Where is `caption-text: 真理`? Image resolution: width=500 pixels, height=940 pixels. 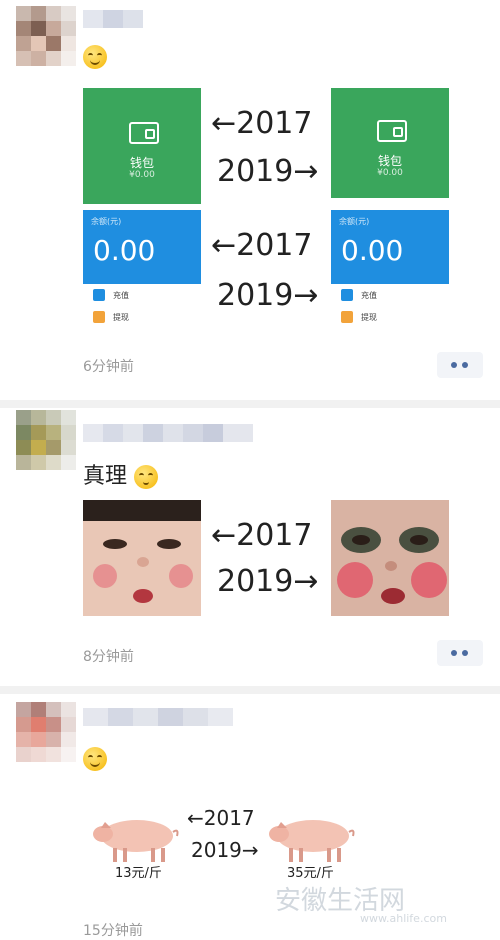
caption-text: 真理 is located at coordinates (105, 476).